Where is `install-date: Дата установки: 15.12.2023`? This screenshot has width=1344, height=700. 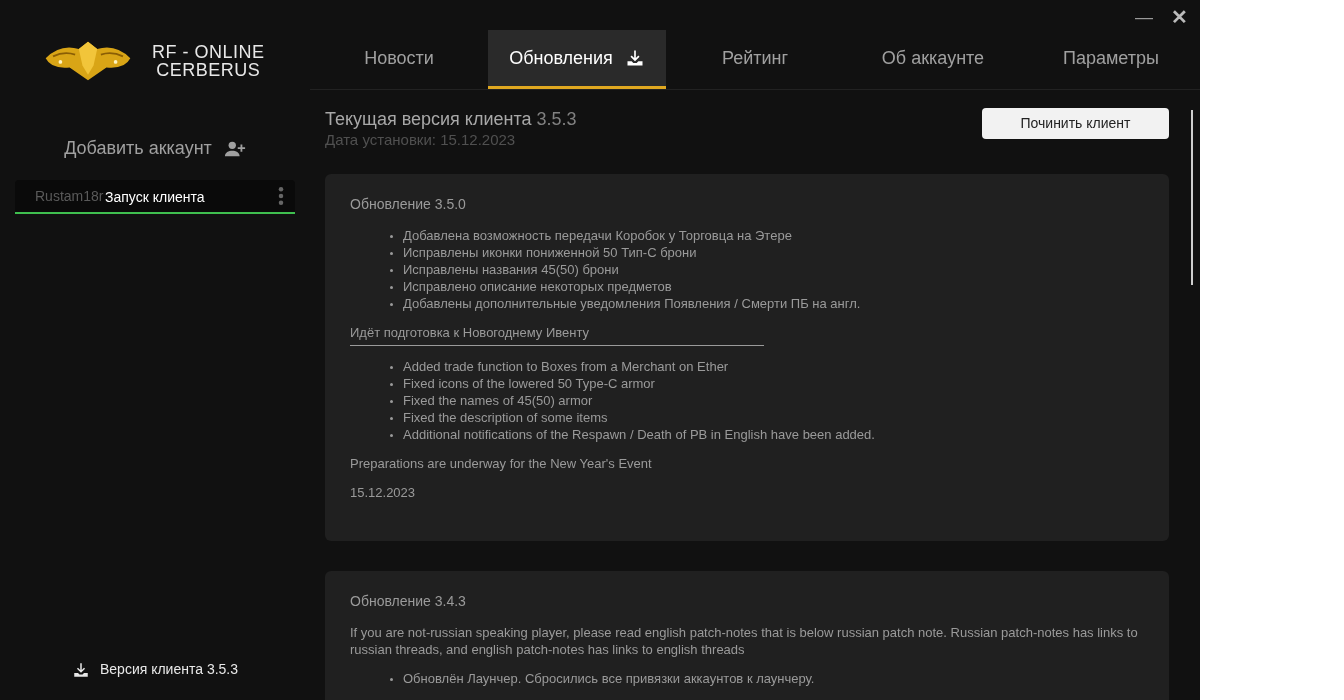 install-date: Дата установки: 15.12.2023 is located at coordinates (421, 140).